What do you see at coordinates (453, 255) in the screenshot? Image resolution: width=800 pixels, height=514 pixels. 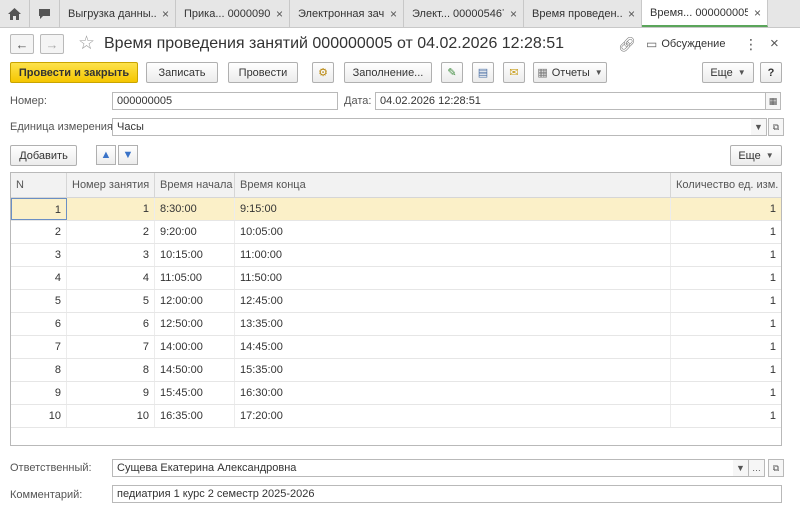 I see `cell-end: 11:00:00` at bounding box center [453, 255].